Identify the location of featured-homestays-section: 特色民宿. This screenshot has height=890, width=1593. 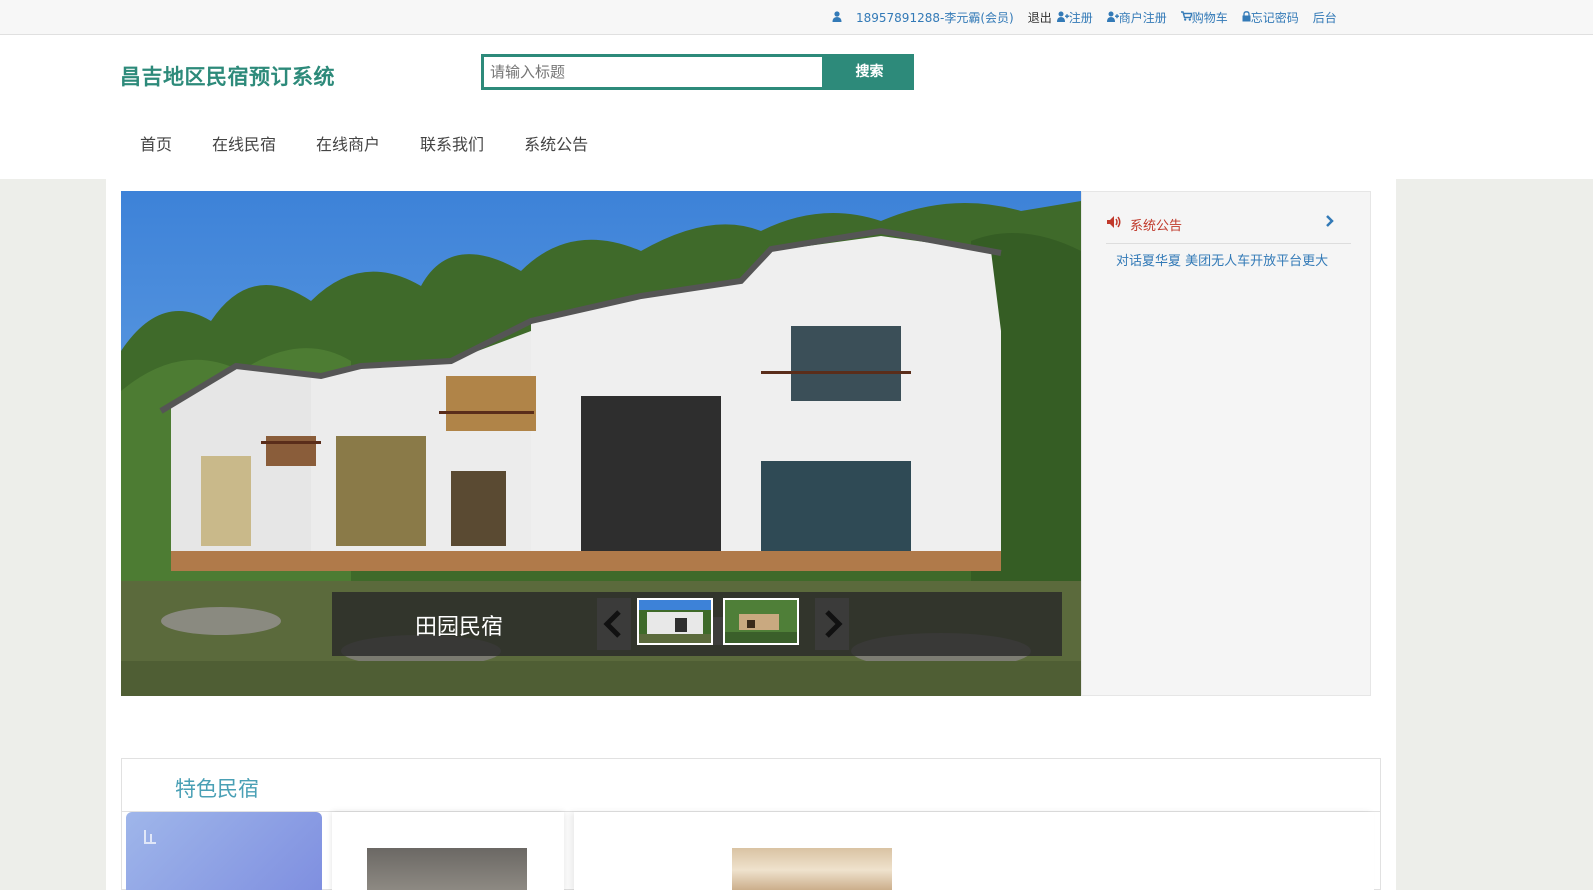
(751, 824).